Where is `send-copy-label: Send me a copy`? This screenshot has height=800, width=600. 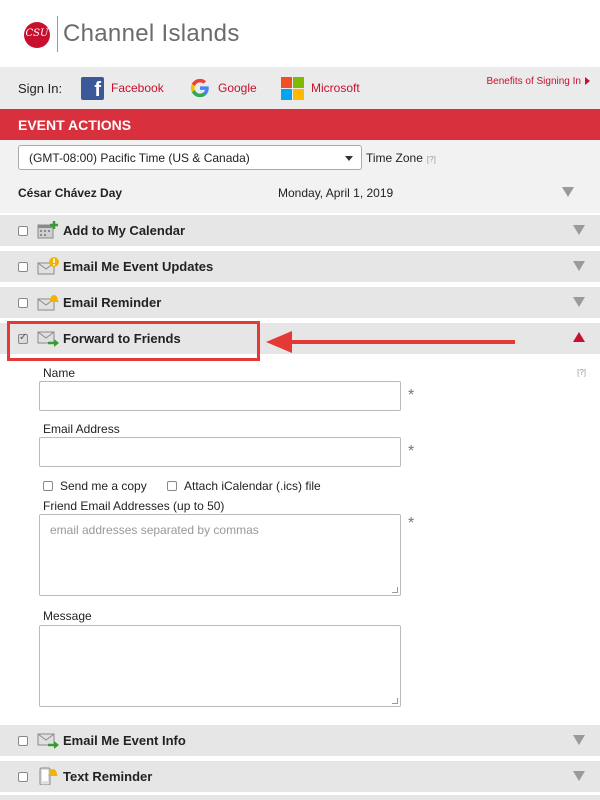 send-copy-label: Send me a copy is located at coordinates (103, 486).